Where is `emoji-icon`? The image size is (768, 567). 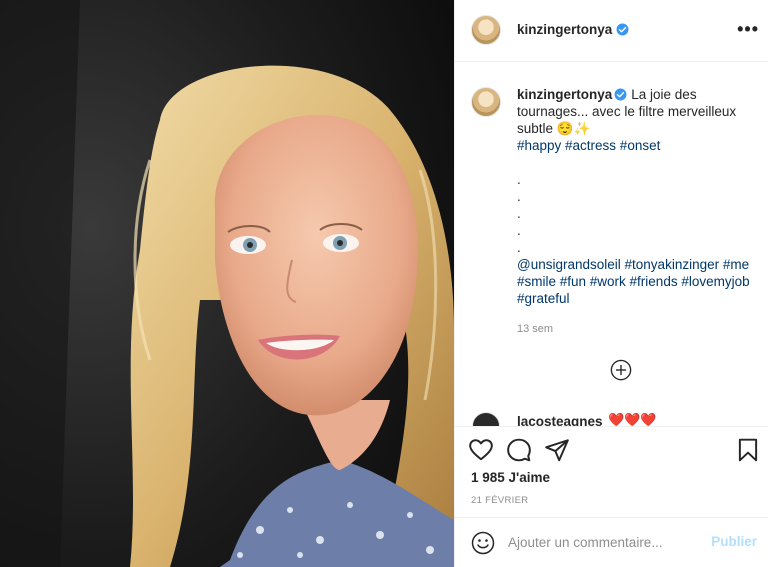 emoji-icon is located at coordinates (483, 543).